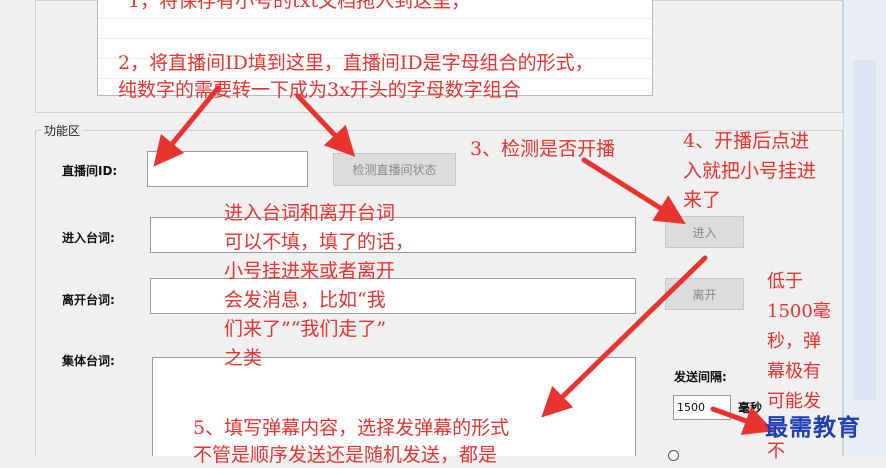  I want to click on note-low-line3: 秒，弹, so click(794, 341).